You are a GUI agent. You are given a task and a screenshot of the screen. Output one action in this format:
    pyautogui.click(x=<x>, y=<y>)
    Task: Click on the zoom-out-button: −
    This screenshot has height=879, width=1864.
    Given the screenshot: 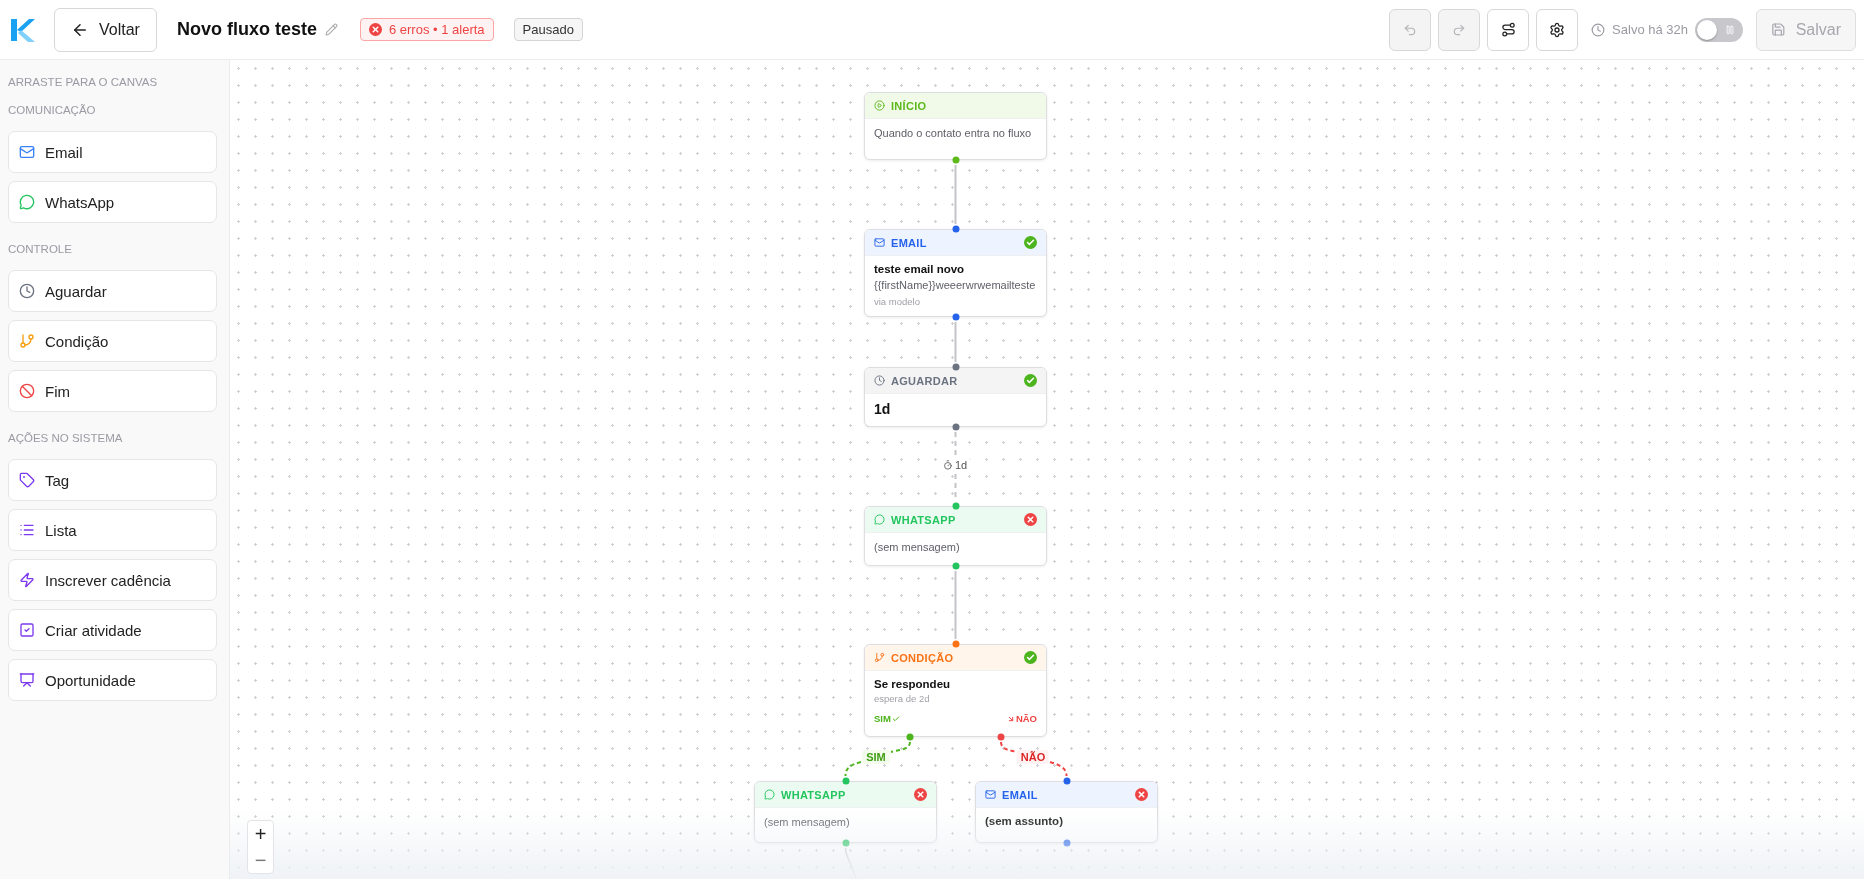 What is the action you would take?
    pyautogui.click(x=260, y=860)
    